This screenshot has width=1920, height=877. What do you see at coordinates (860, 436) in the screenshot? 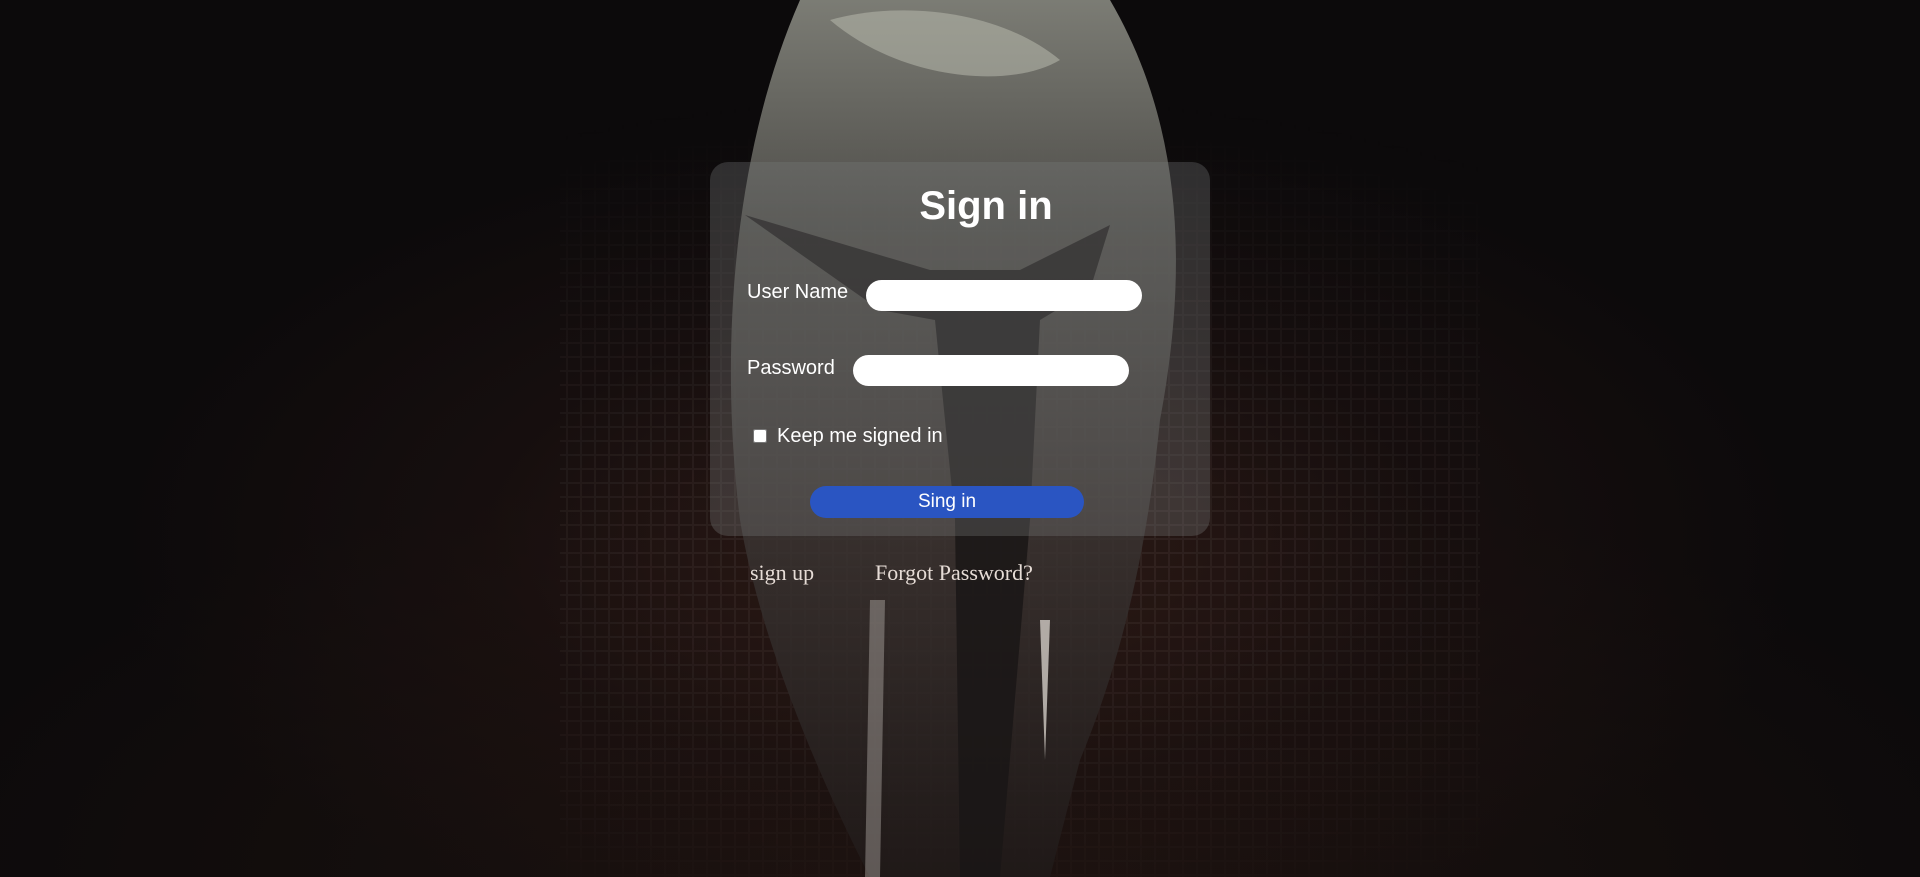
I see `remember-me-label: Keep me signed in` at bounding box center [860, 436].